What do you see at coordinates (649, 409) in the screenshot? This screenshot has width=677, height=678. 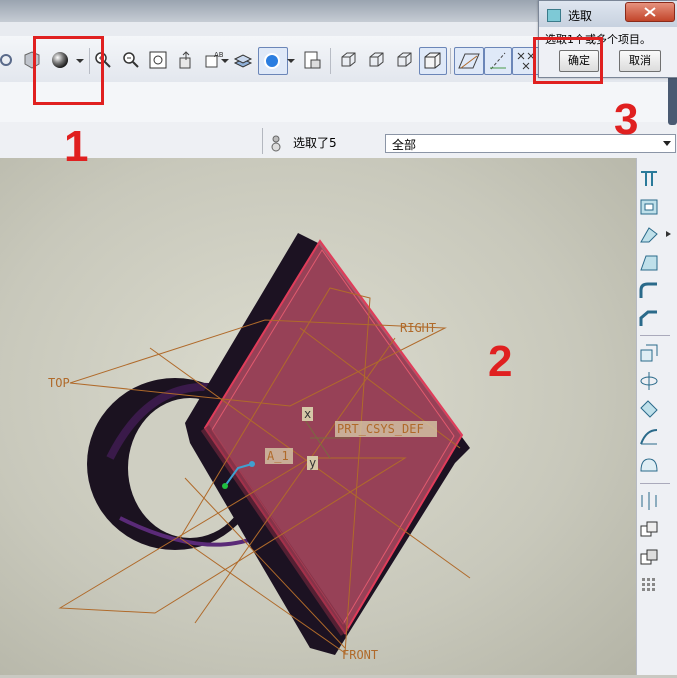 I see `sweep-tool-icon` at bounding box center [649, 409].